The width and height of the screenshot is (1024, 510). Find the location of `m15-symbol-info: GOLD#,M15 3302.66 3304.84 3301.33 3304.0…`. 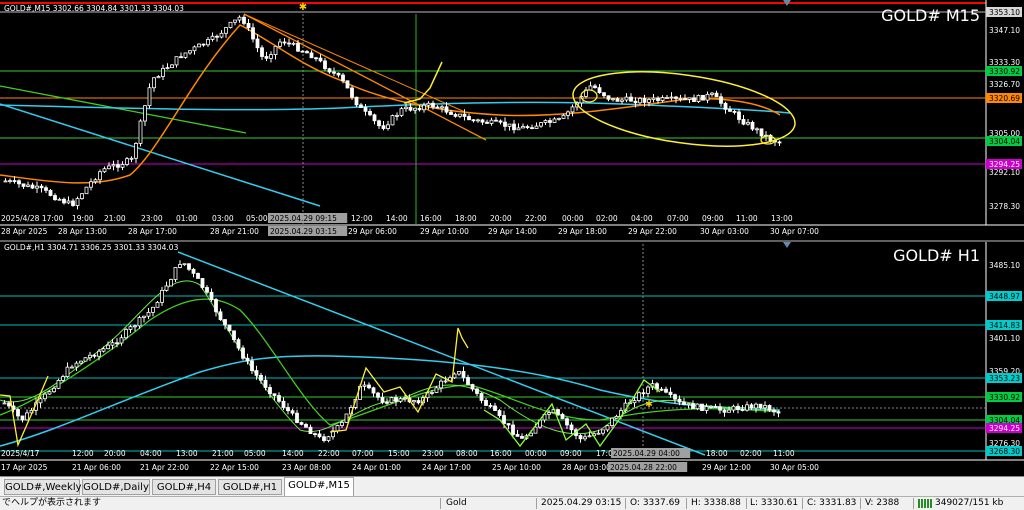

m15-symbol-info: GOLD#,M15 3302.66 3304.84 3301.33 3304.0… is located at coordinates (94, 8).